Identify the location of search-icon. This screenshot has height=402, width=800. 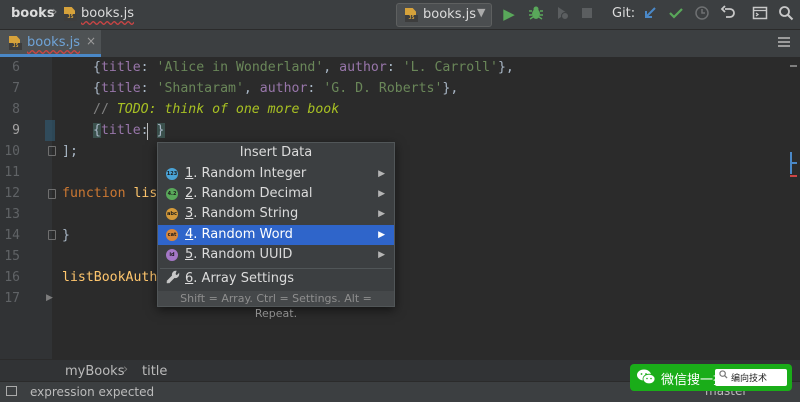
(723, 376).